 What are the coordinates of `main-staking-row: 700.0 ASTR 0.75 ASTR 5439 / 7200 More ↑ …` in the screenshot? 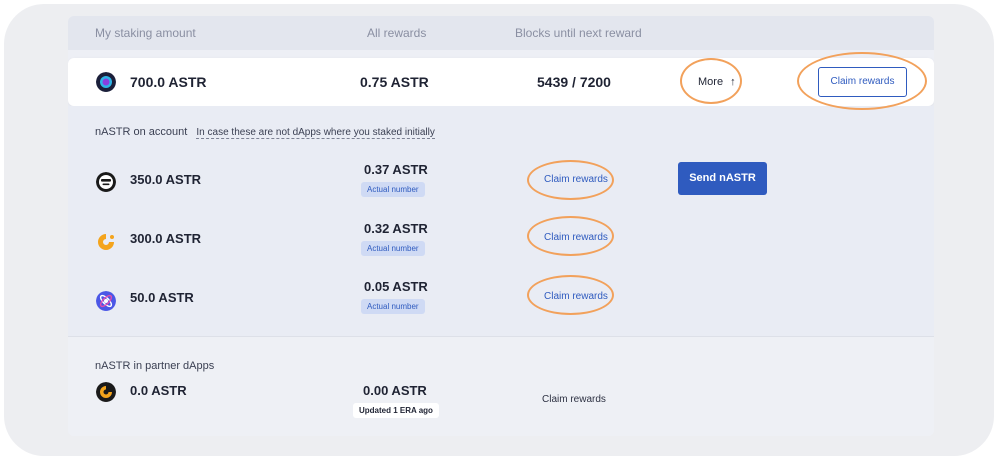 It's located at (501, 82).